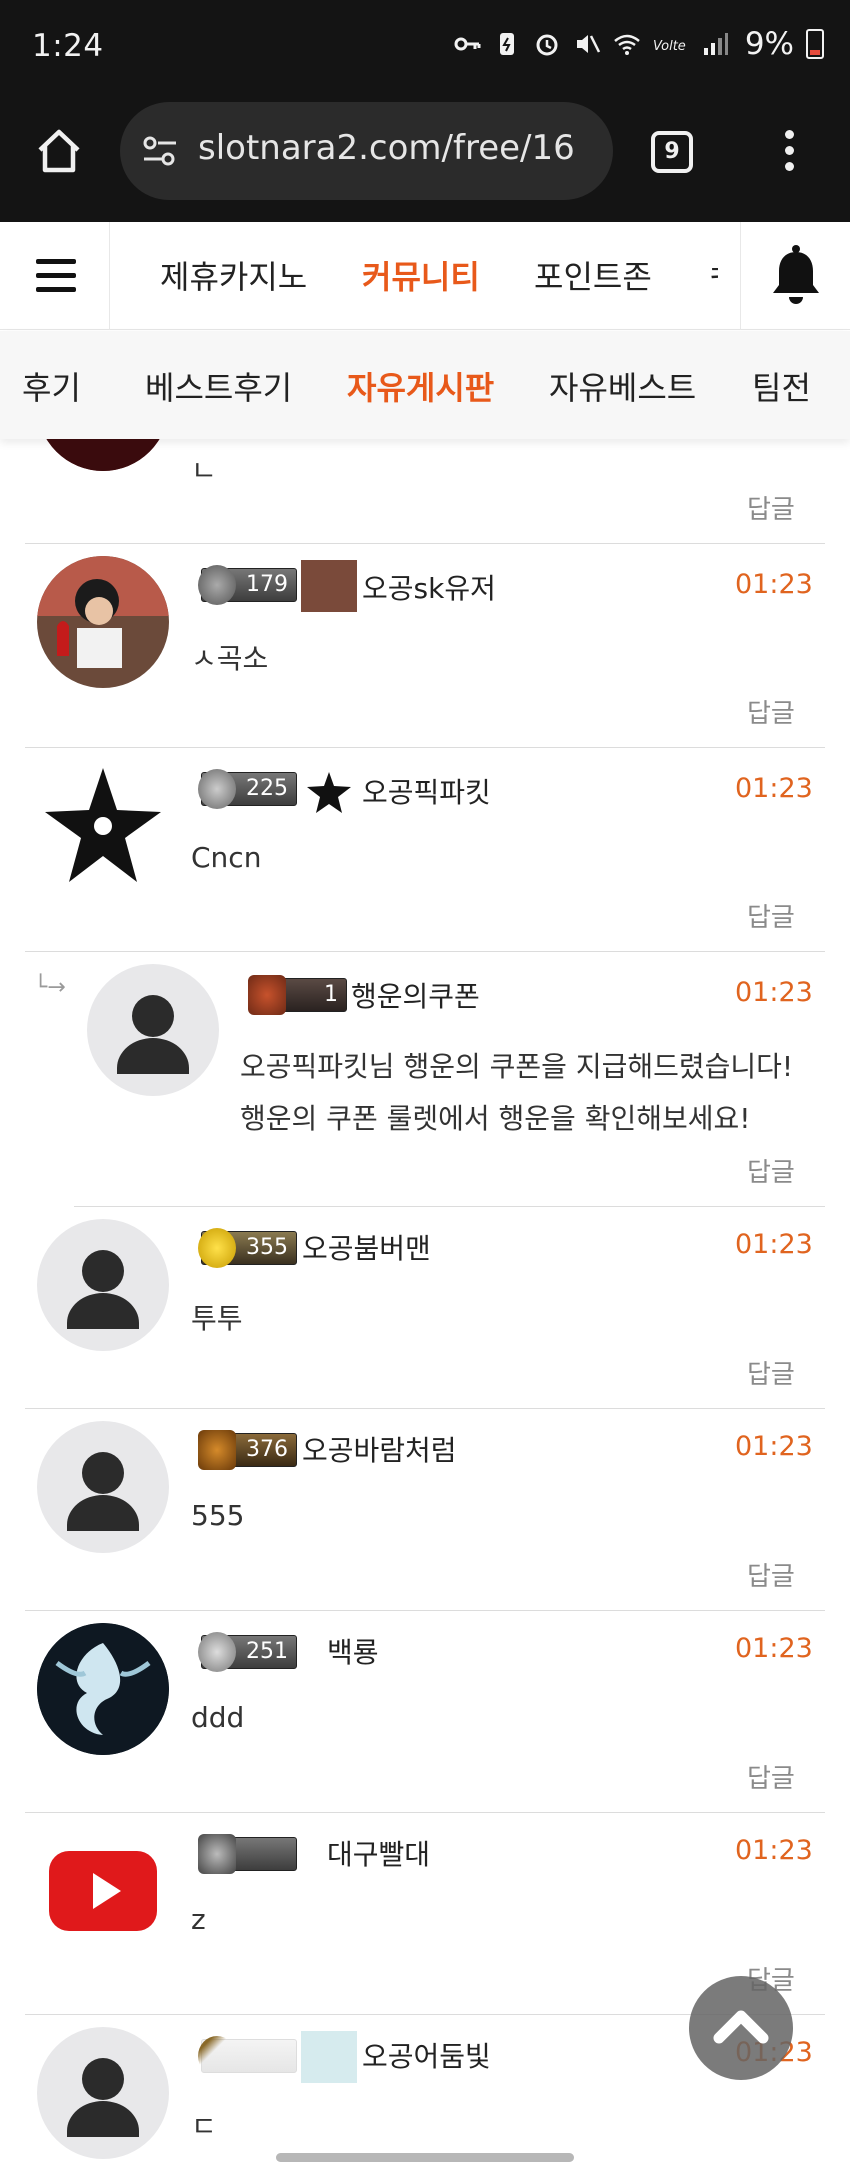 This screenshot has height=2178, width=850. Describe the element at coordinates (517, 1066) in the screenshot. I see `comment-text-line: 오공픽파킷님 행운의 쿠폰을 지급해드렸습니다!` at that location.